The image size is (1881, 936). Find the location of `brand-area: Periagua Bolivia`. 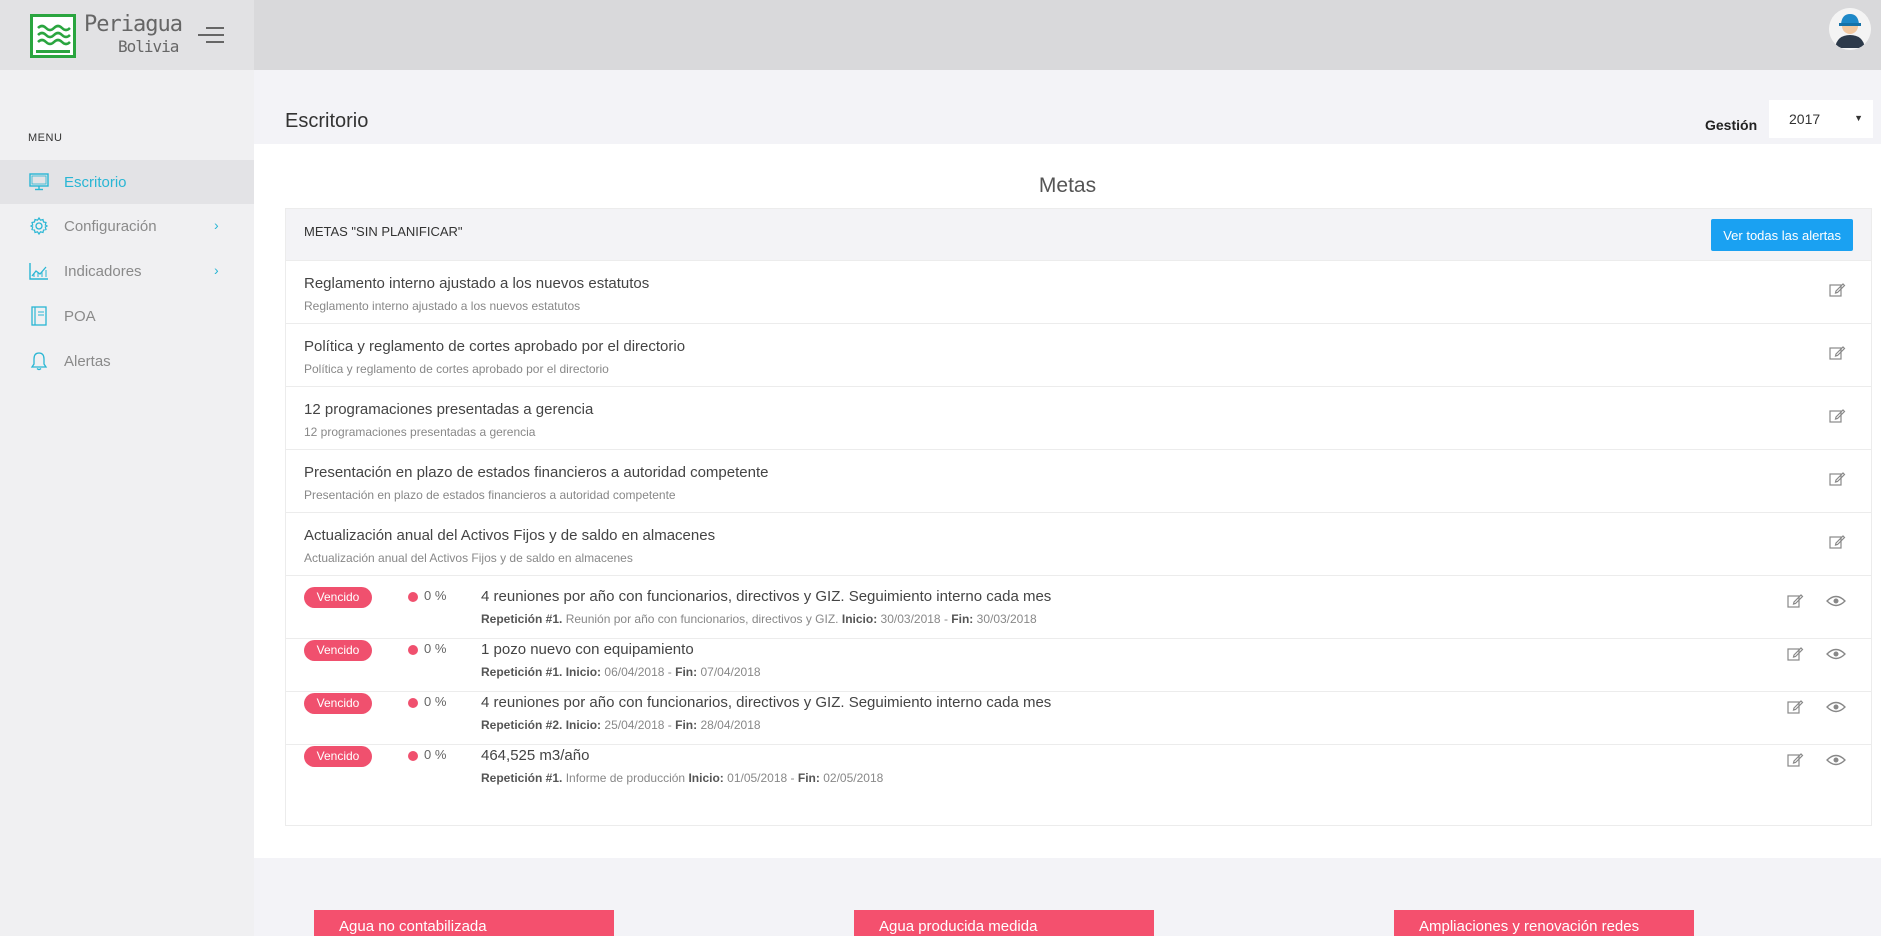

brand-area: Periagua Bolivia is located at coordinates (127, 35).